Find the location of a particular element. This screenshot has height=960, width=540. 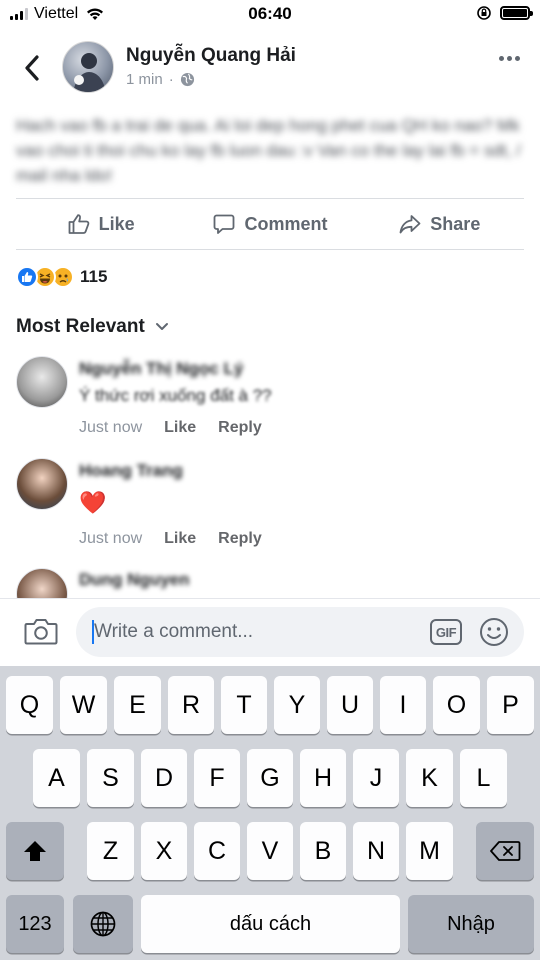

comment-text: Ý thức rơi xuống đất à ?? is located at coordinates (175, 395).